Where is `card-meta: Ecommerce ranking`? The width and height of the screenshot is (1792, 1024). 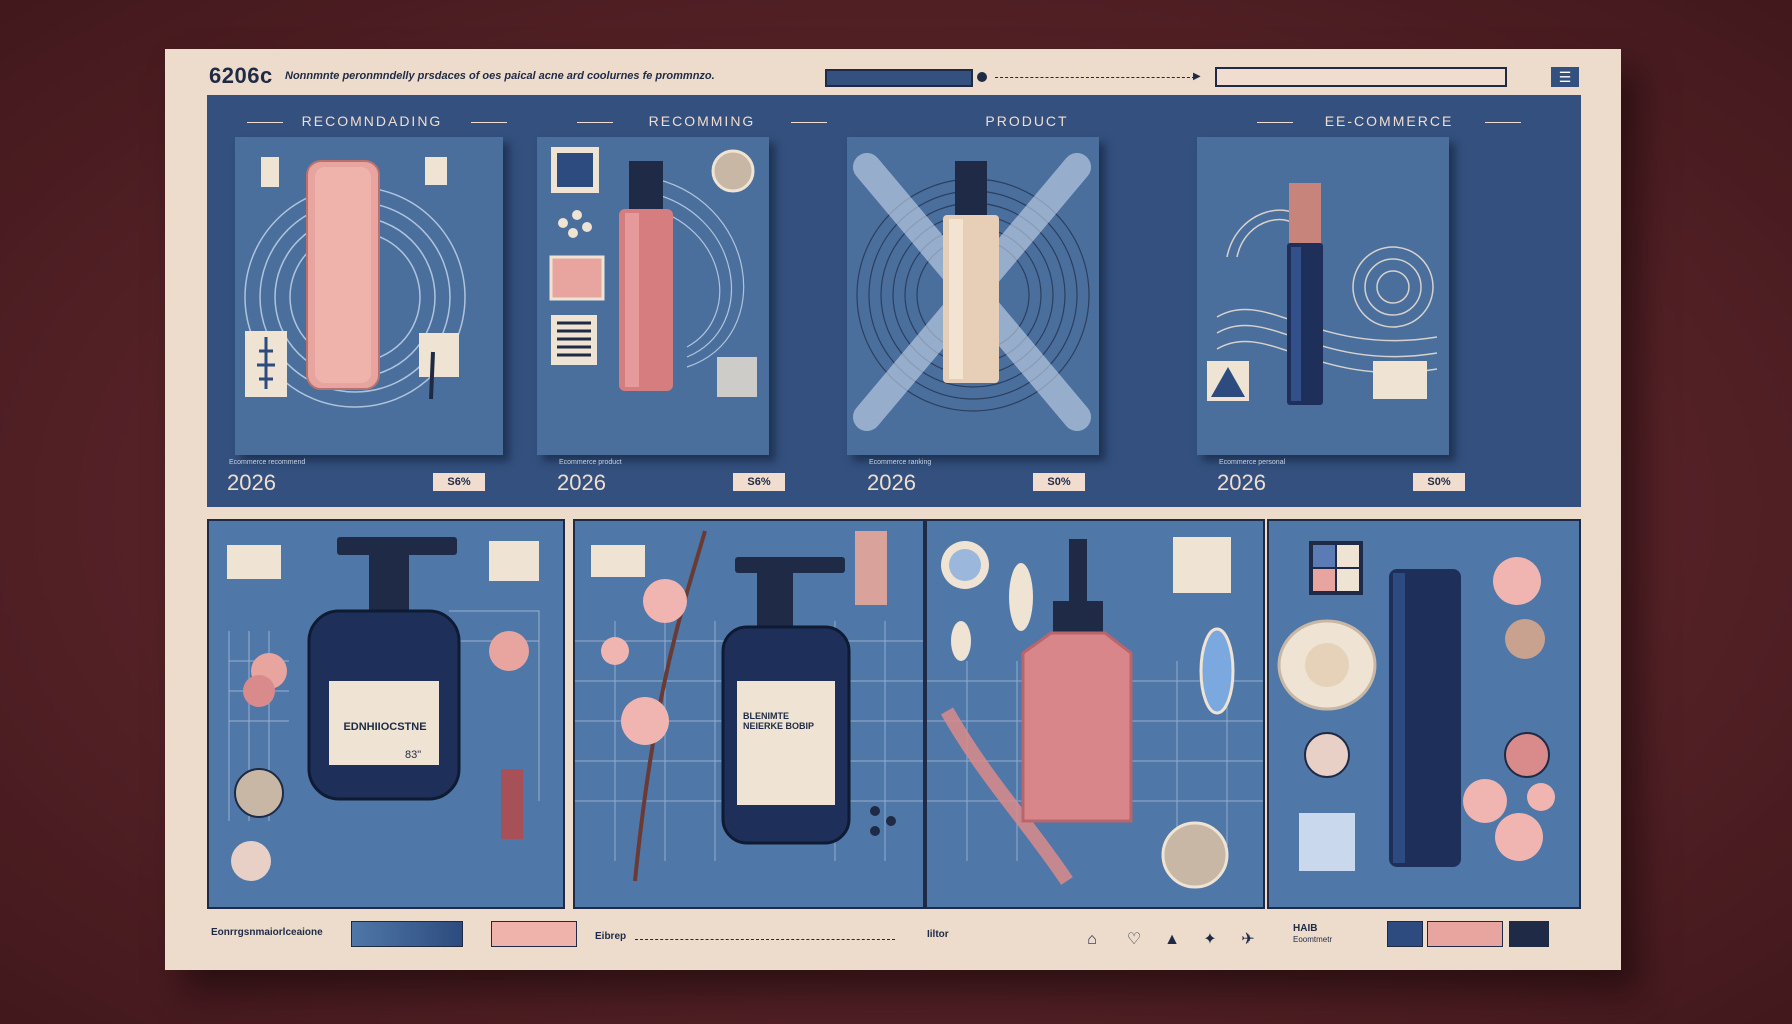 card-meta: Ecommerce ranking is located at coordinates (900, 462).